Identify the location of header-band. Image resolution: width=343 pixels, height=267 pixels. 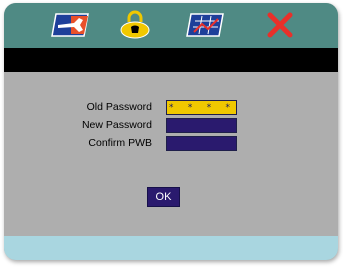
(171, 60).